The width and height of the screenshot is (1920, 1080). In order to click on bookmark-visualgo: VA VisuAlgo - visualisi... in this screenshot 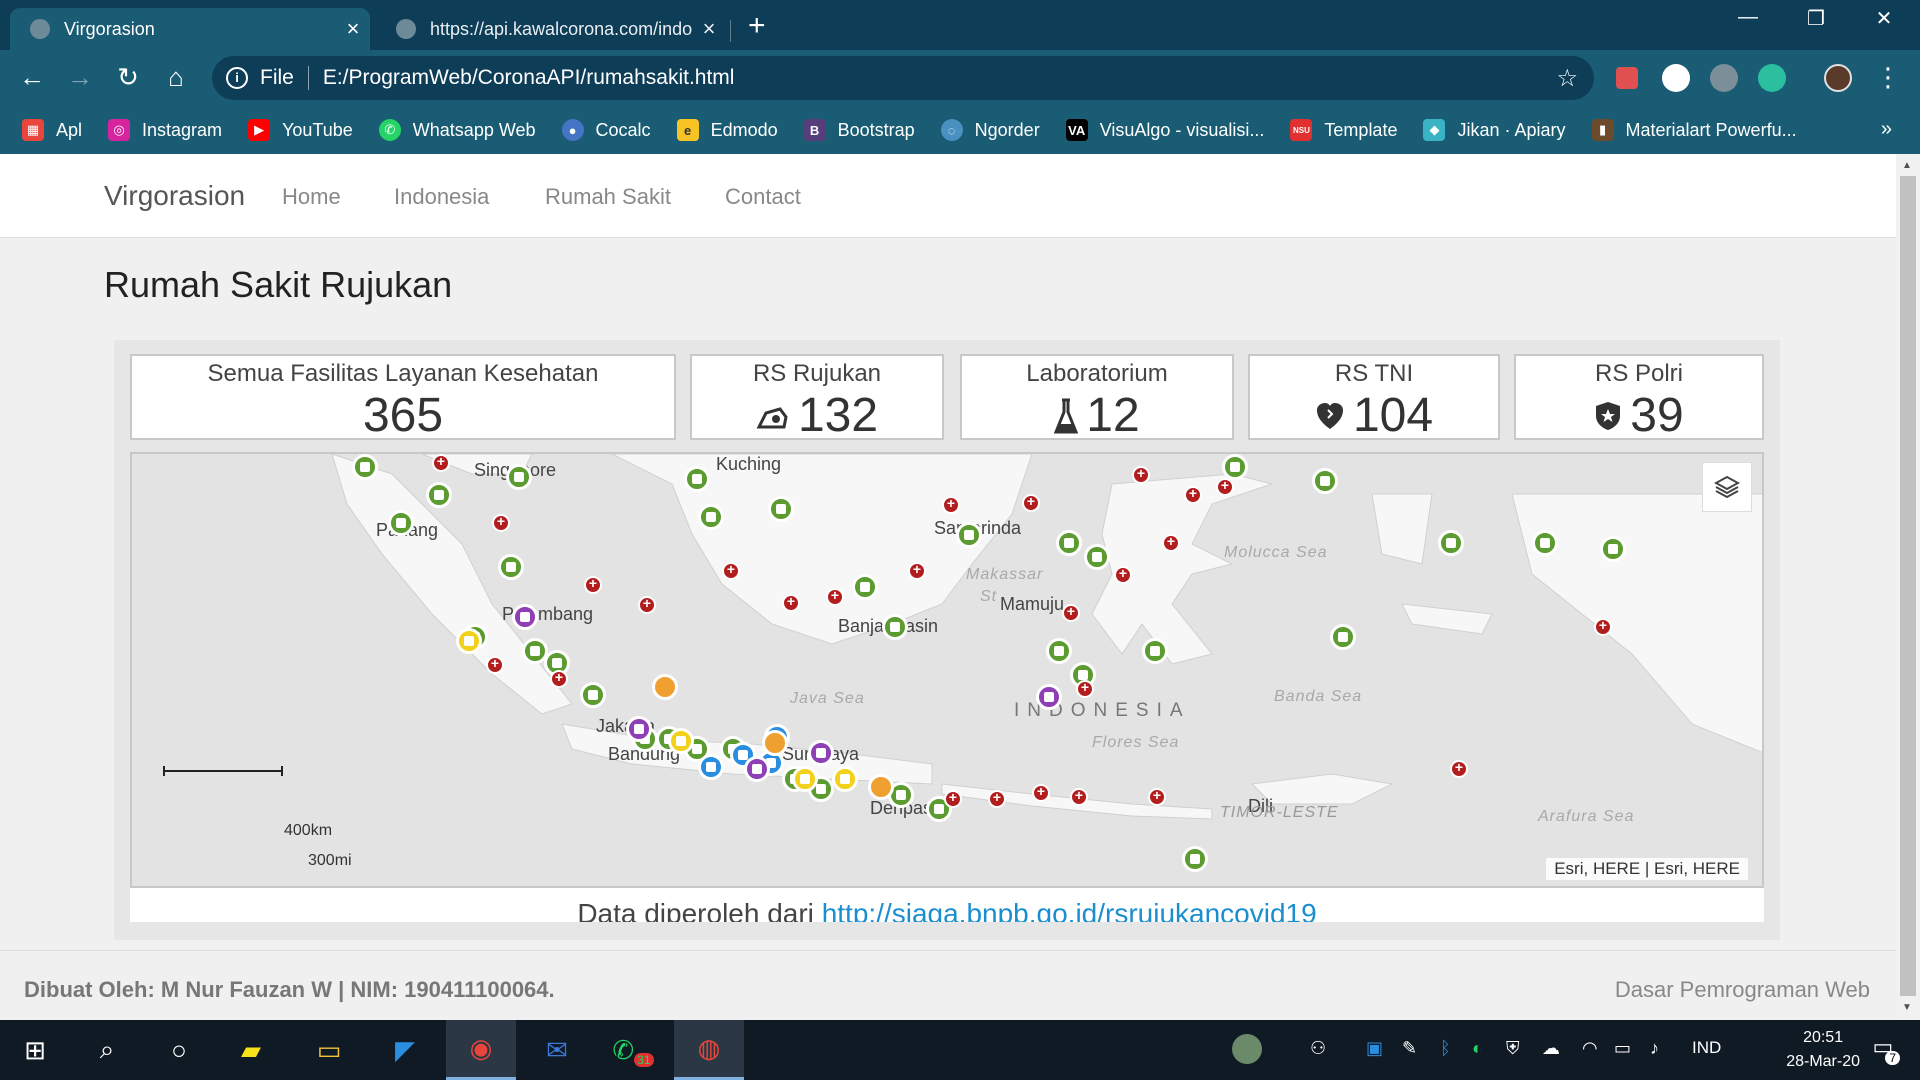, I will do `click(1164, 130)`.